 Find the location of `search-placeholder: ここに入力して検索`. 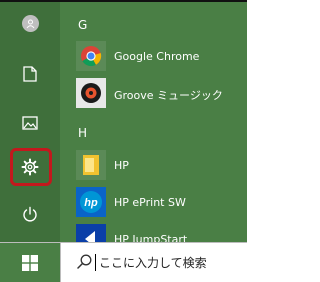

search-placeholder: ここに入力して検索 is located at coordinates (153, 263).